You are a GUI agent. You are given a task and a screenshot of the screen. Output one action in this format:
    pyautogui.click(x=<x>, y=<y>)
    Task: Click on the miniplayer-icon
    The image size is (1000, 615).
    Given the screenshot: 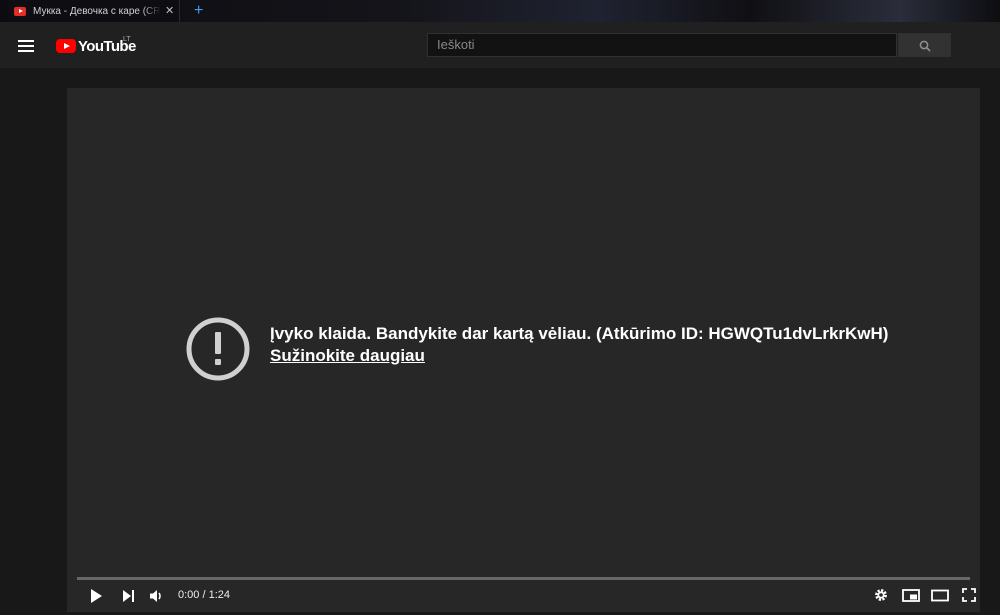 What is the action you would take?
    pyautogui.click(x=911, y=595)
    